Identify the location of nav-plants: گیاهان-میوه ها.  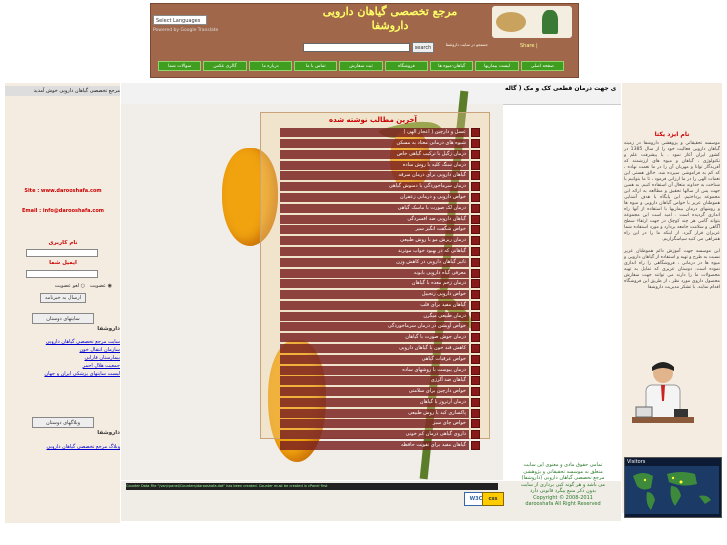
(452, 66).